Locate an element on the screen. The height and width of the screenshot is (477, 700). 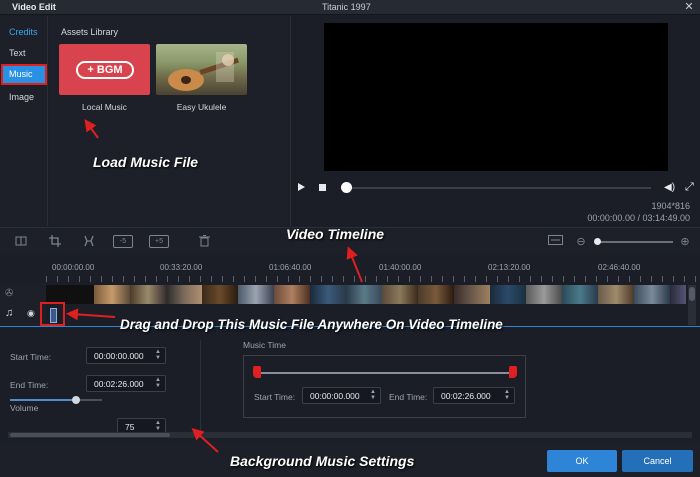
split-icon is located at coordinates (21, 241).